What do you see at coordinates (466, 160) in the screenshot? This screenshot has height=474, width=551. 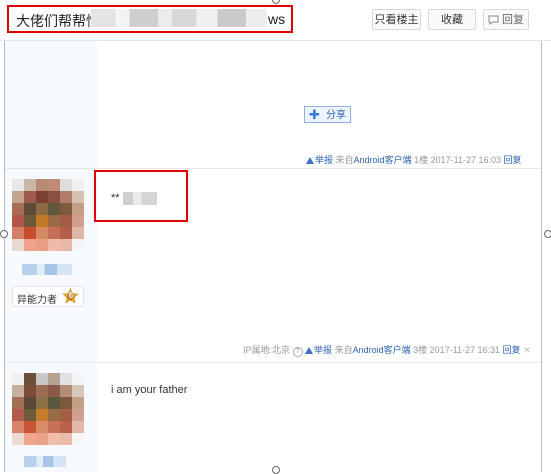 I see `post-time: 2017-11-27 16:03` at bounding box center [466, 160].